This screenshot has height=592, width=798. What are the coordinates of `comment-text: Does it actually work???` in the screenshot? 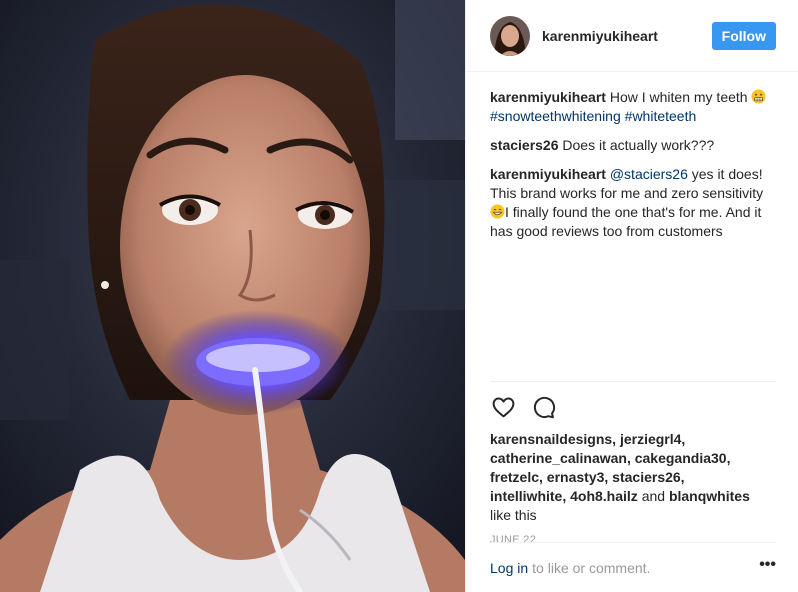 It's located at (636, 145).